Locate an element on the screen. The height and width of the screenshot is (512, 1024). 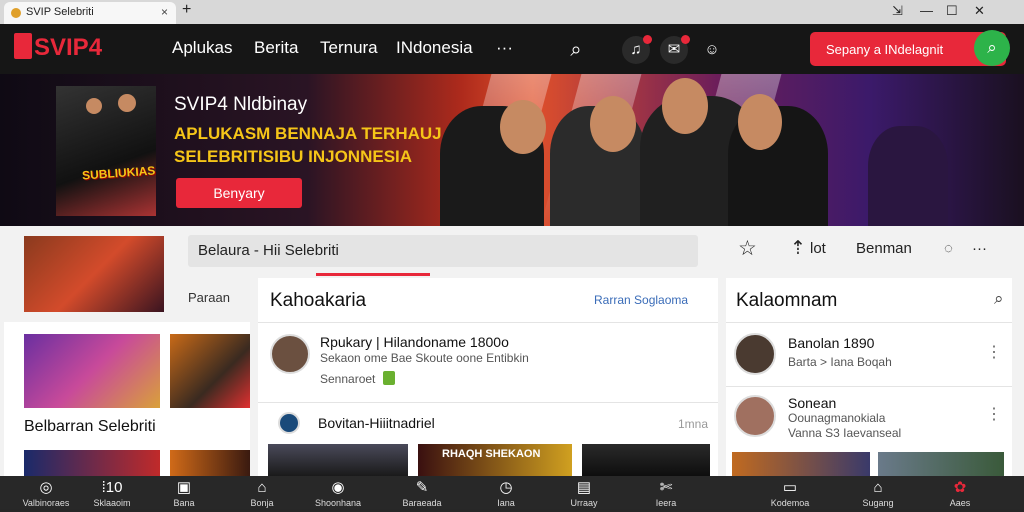
hero-title: SVIP4 Nldbinay is located at coordinates (241, 104).